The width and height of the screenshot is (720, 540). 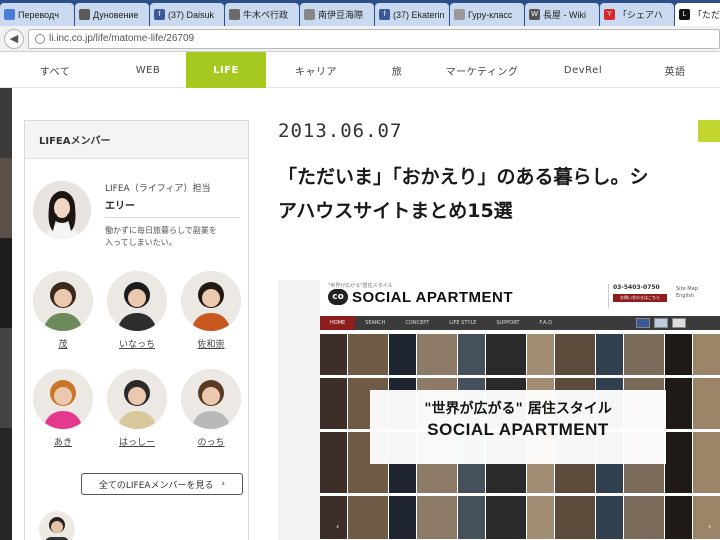 I want to click on nav-item-7: 英語, so click(x=675, y=70).